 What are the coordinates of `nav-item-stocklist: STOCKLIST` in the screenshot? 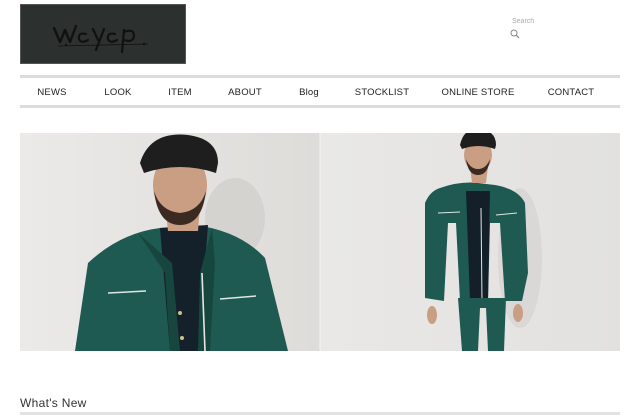 It's located at (382, 92).